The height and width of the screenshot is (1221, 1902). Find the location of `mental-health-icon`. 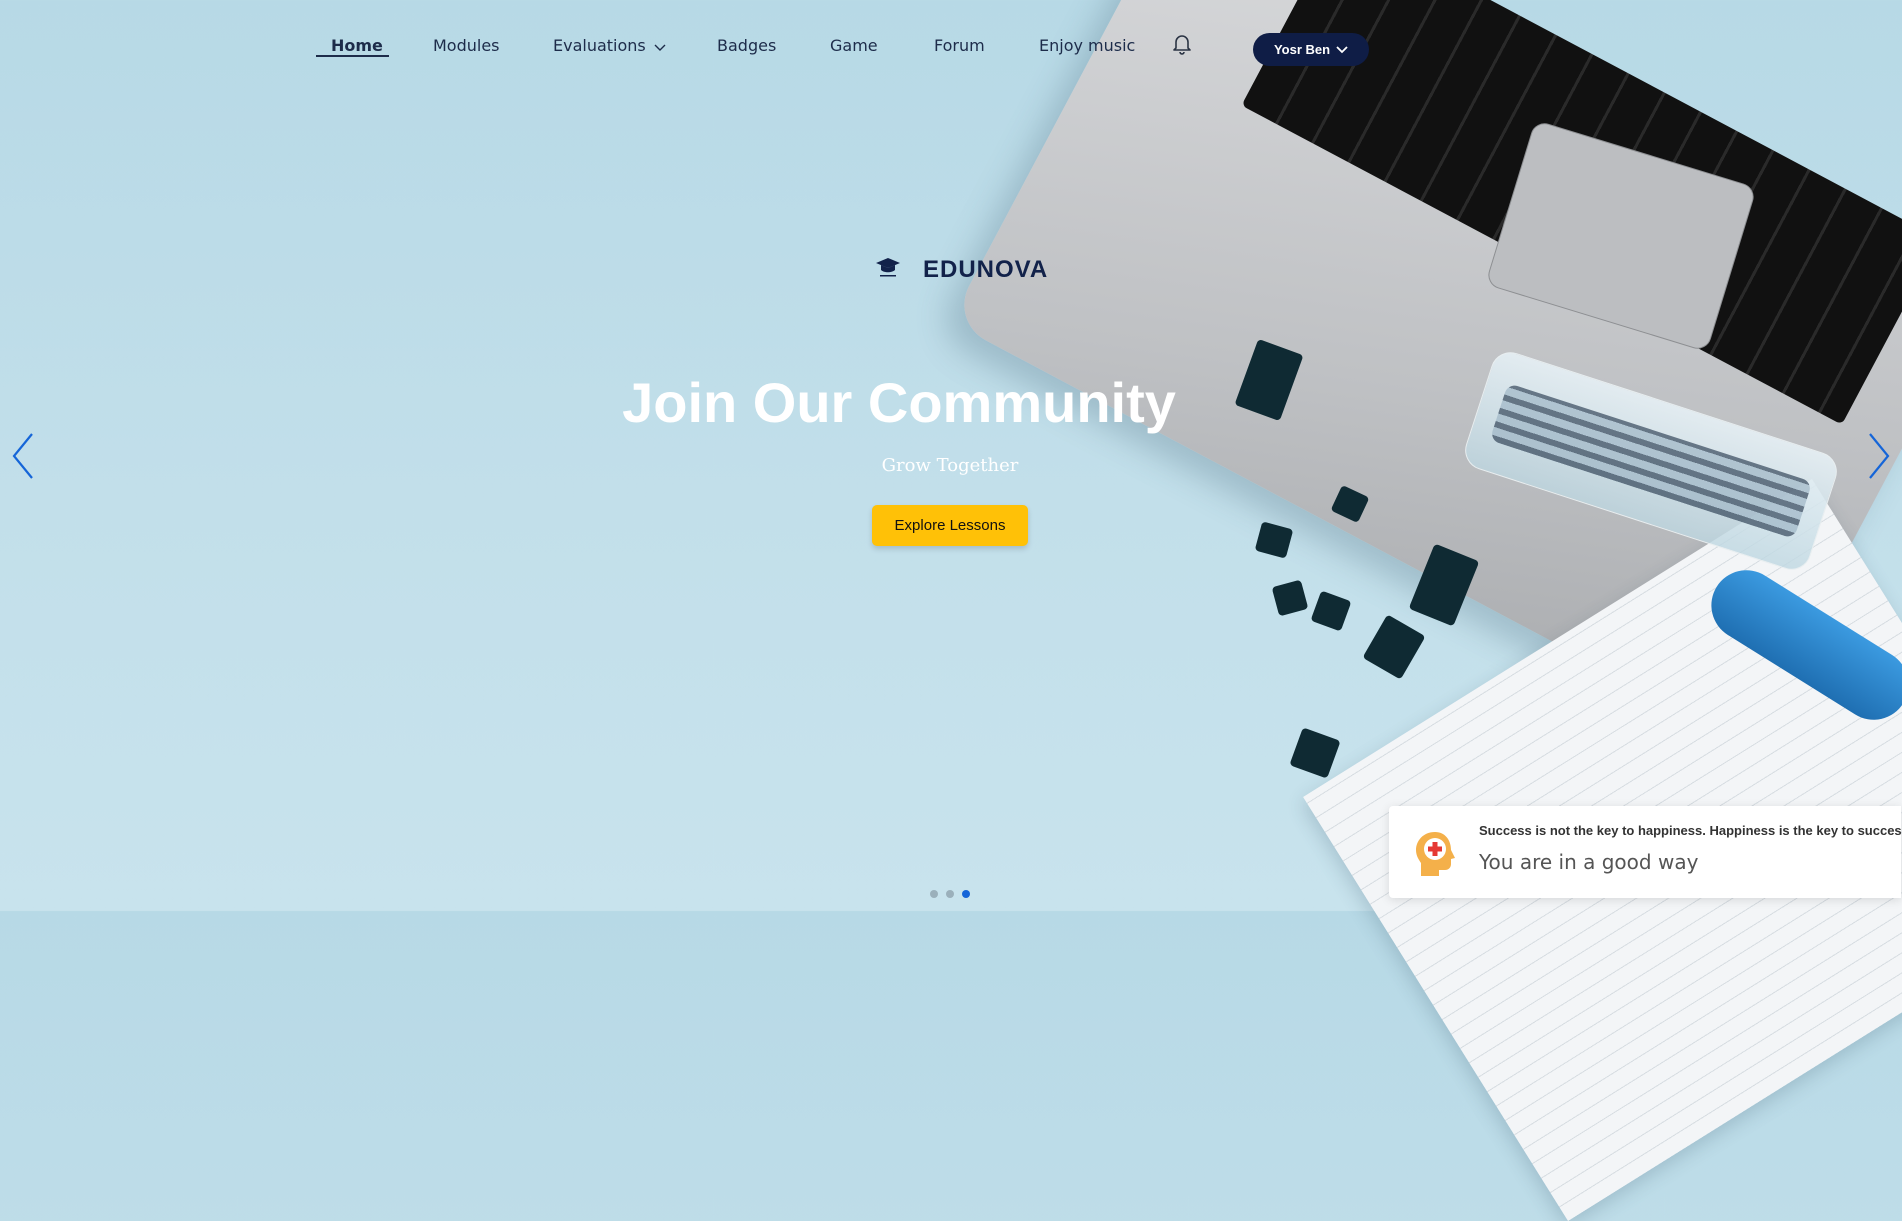

mental-health-icon is located at coordinates (1435, 856).